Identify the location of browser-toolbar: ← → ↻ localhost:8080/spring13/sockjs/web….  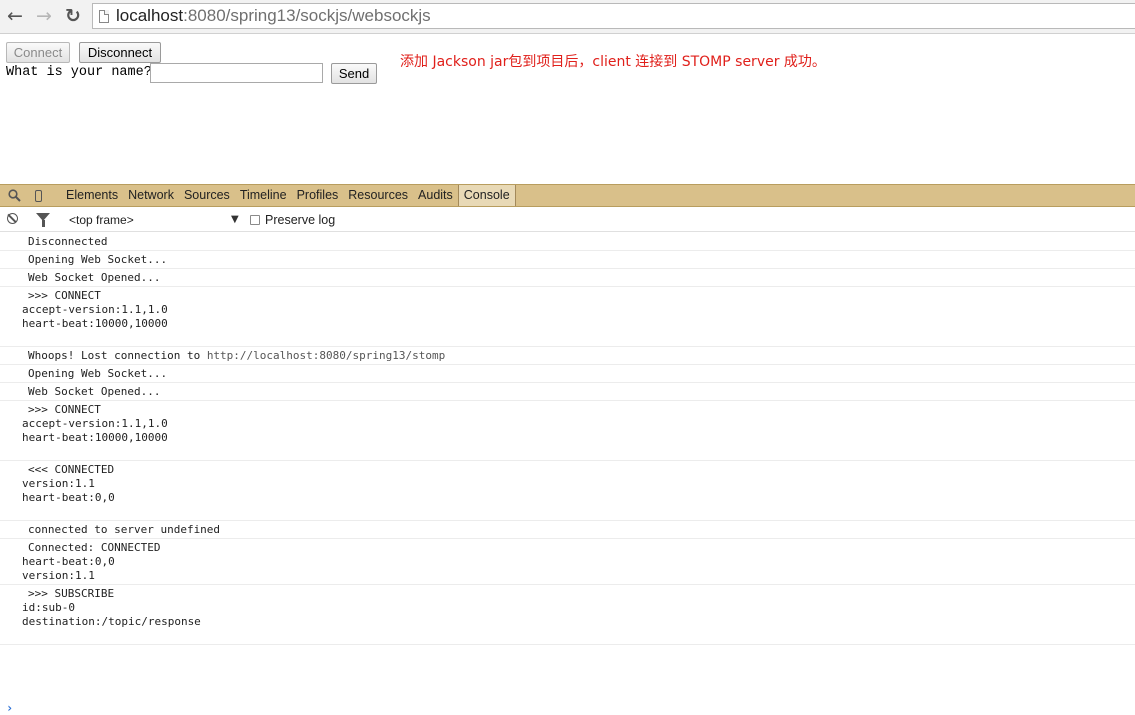
(567, 17).